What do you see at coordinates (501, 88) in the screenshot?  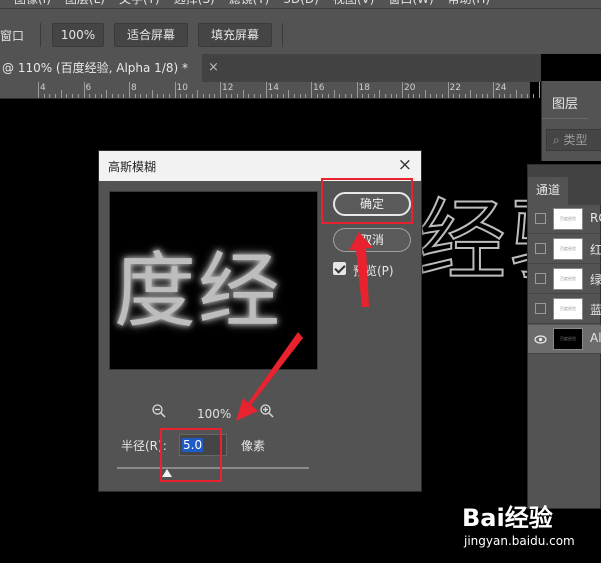 I see `ruler-label: 24` at bounding box center [501, 88].